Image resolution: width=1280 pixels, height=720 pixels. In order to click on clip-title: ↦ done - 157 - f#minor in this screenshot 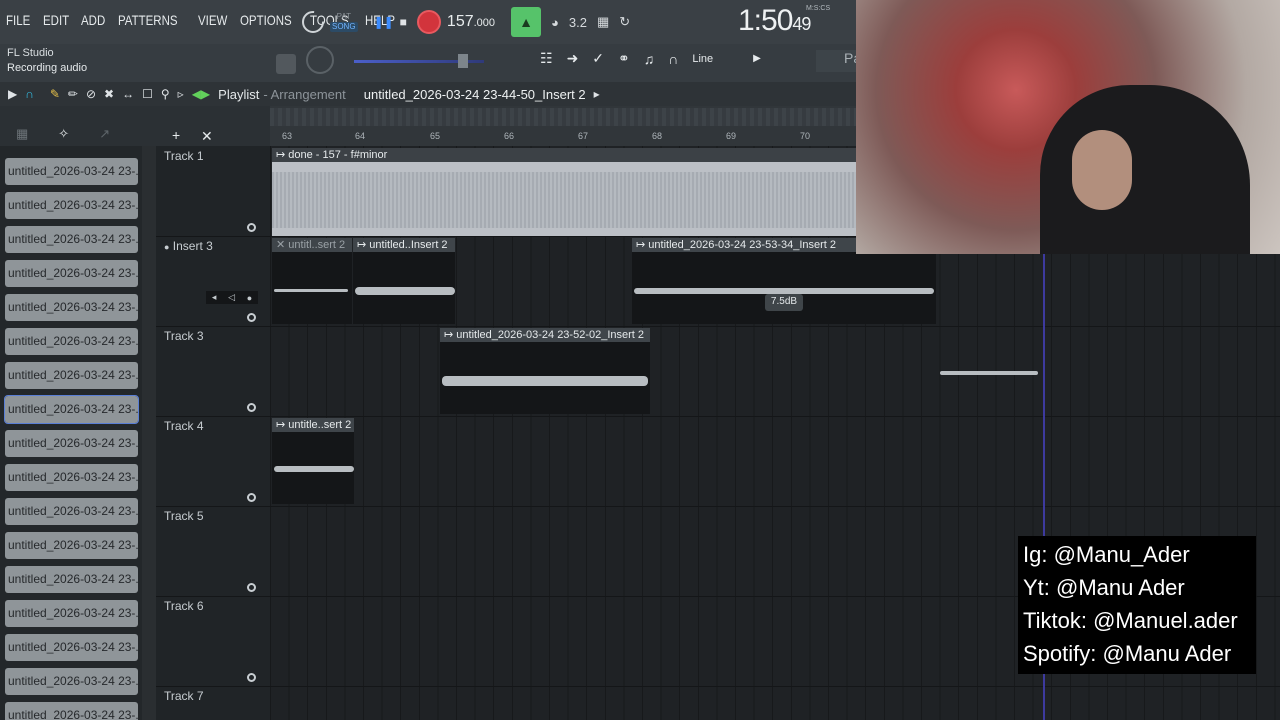, I will do `click(564, 155)`.